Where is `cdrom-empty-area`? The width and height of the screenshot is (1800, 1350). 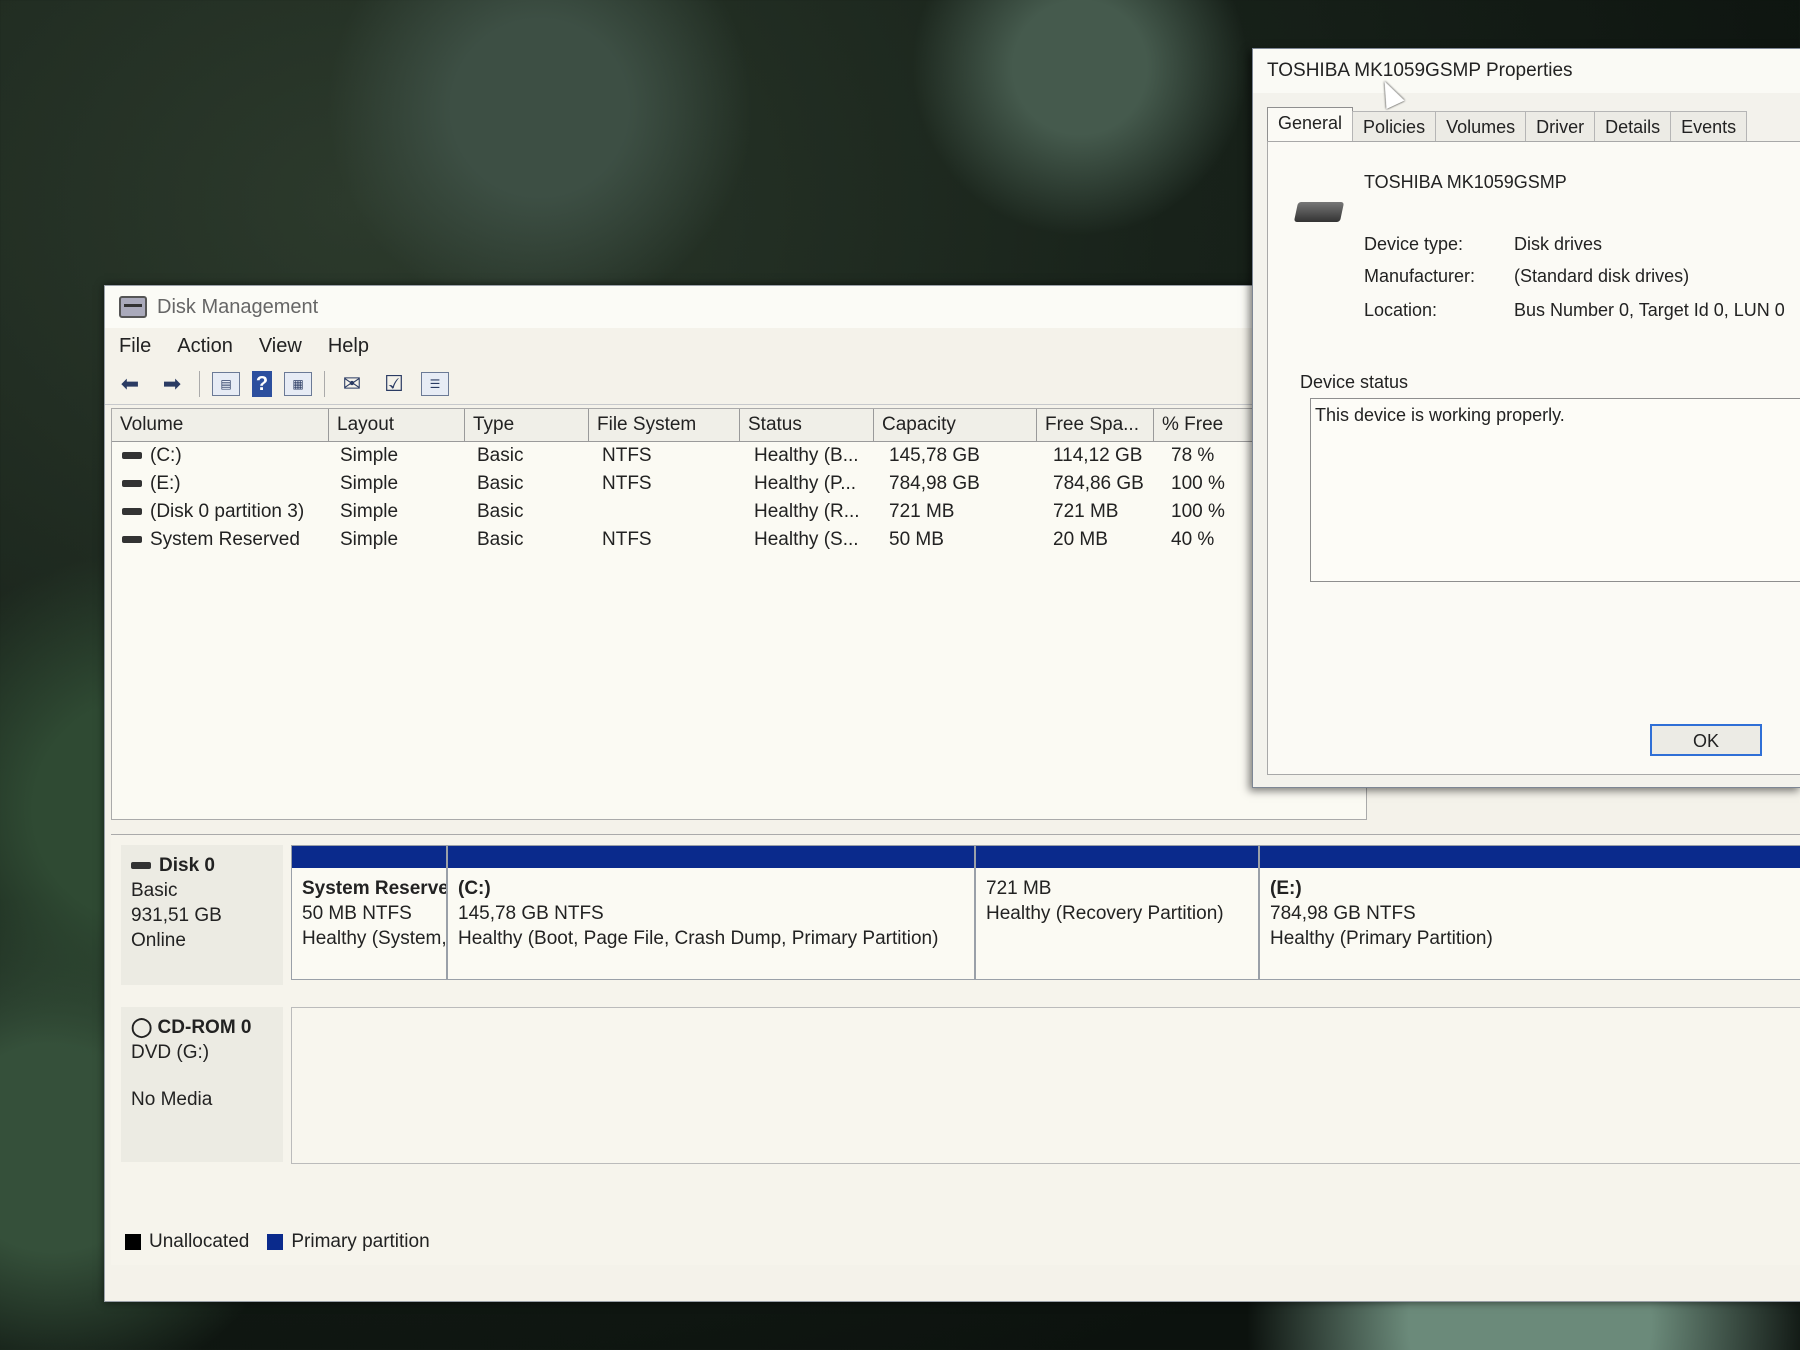
cdrom-empty-area is located at coordinates (1045, 1085).